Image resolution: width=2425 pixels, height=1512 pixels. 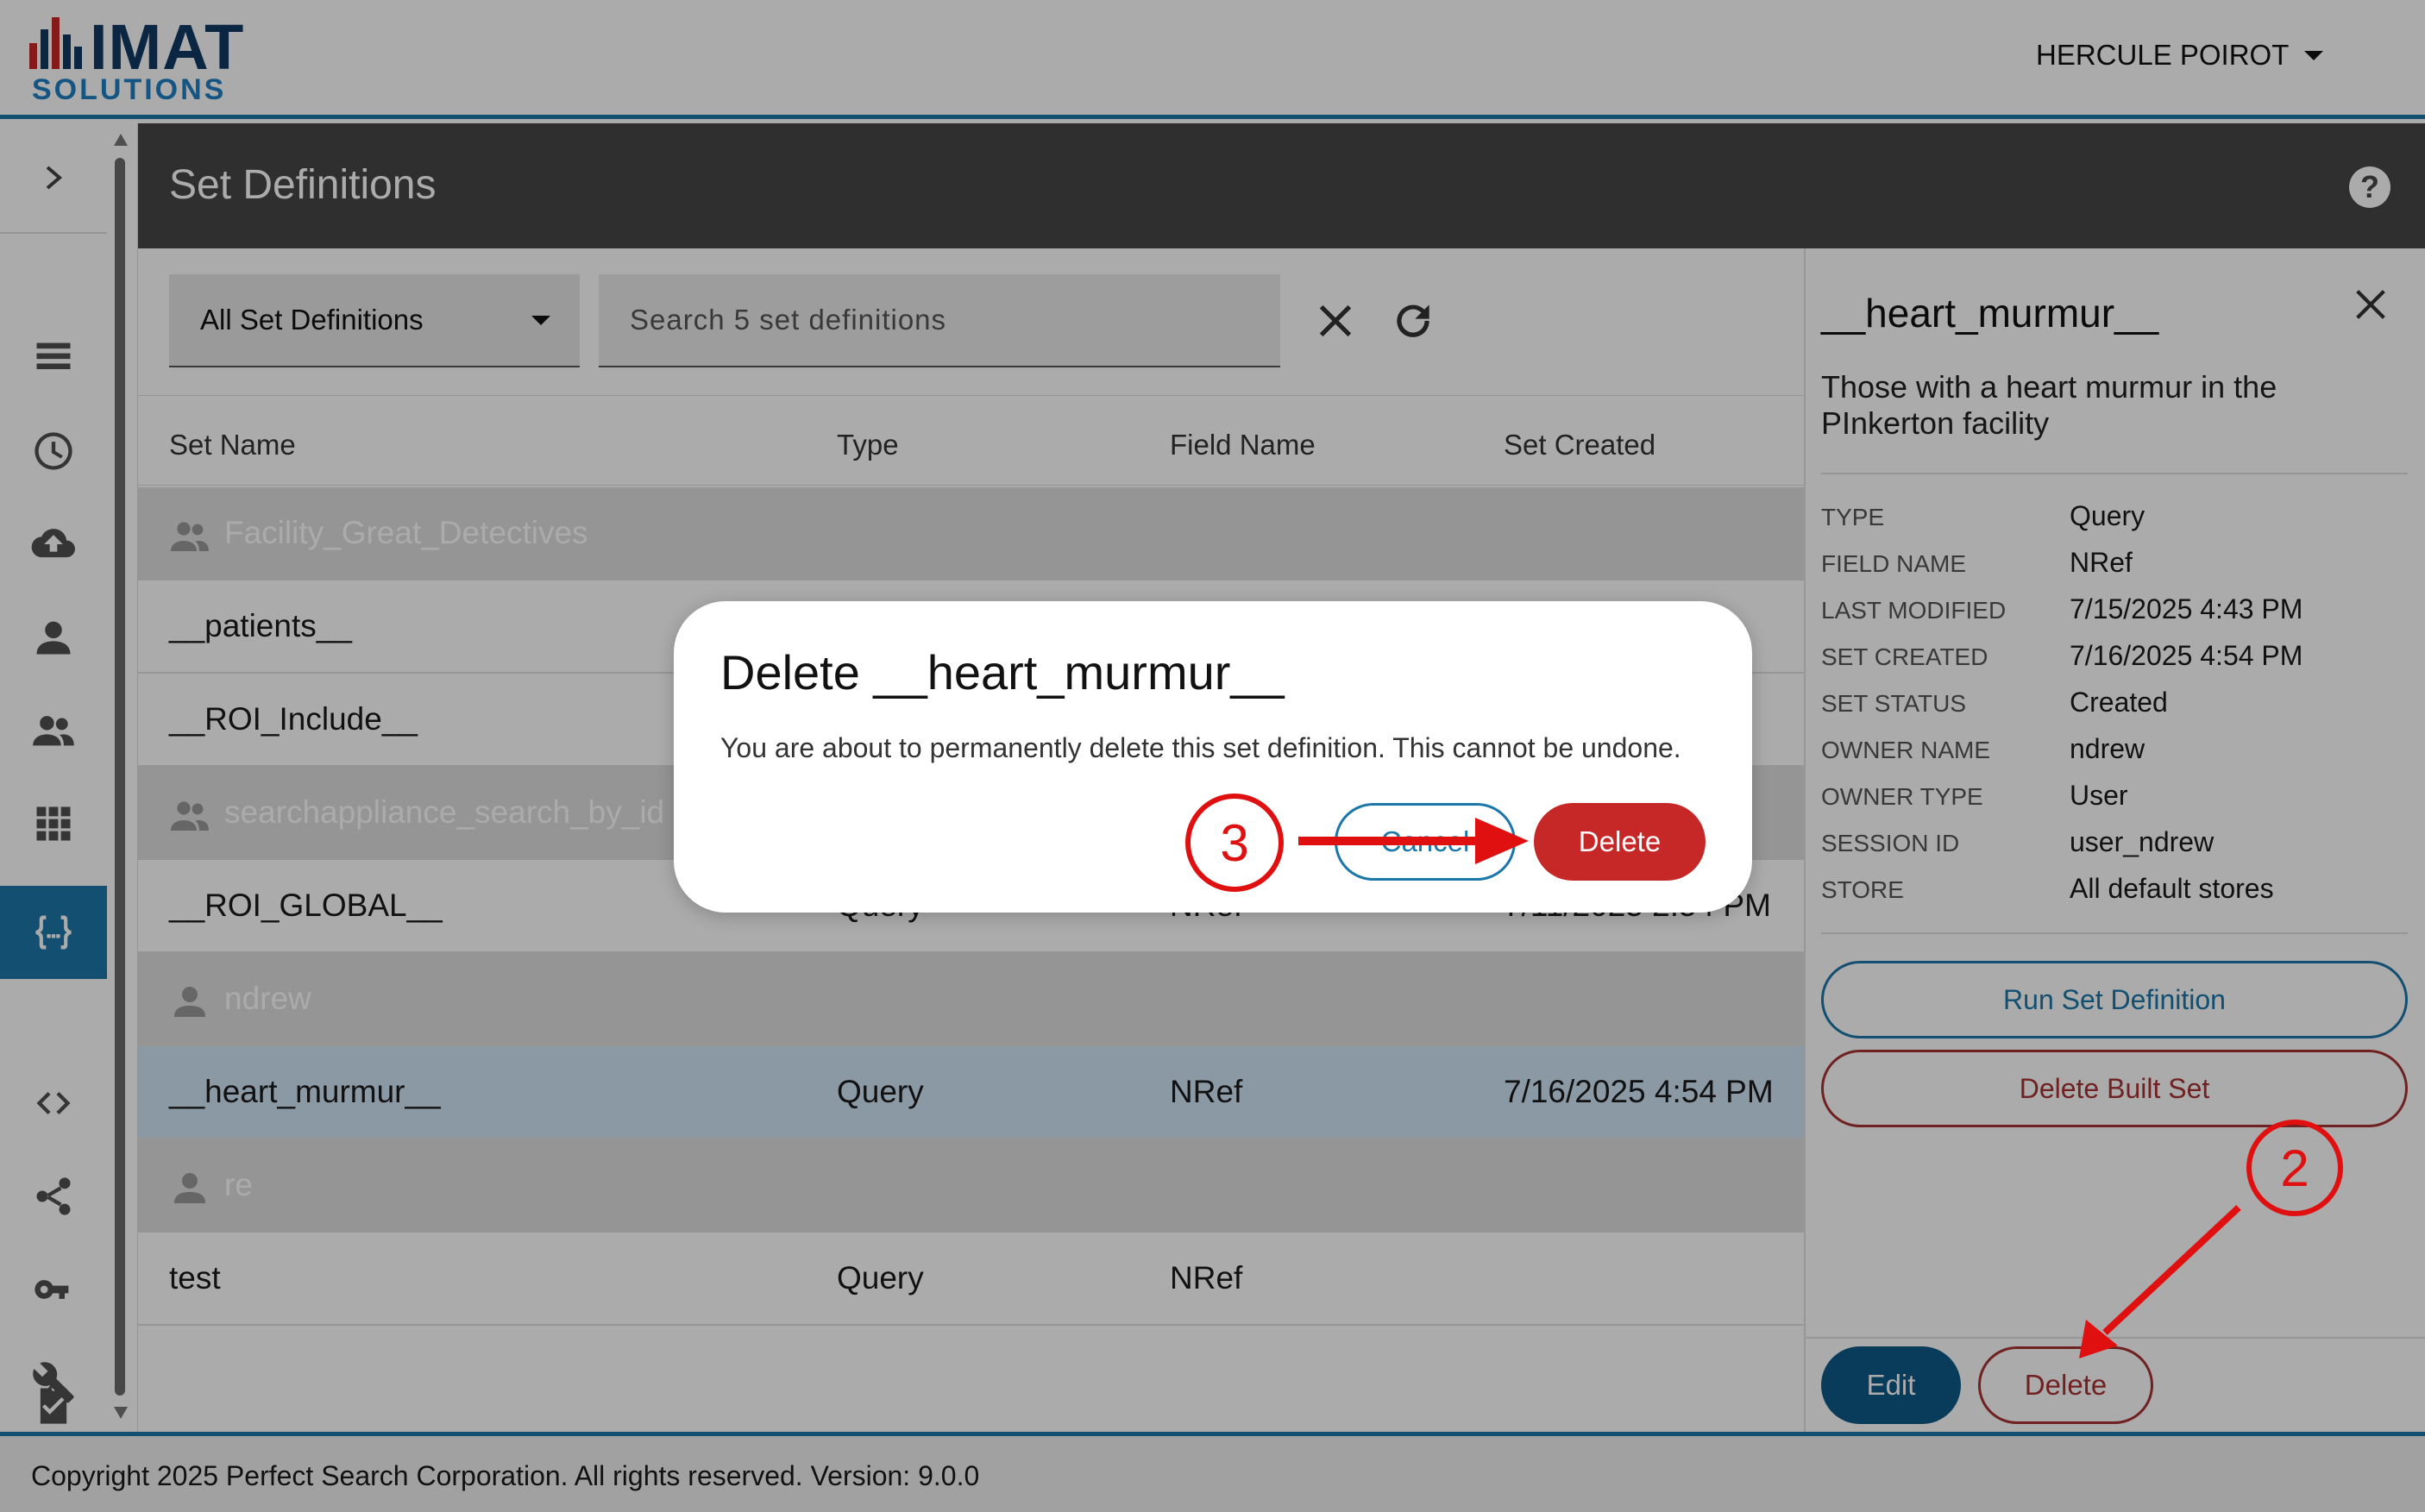 I want to click on dialog-title: Delete __heart_murmur__, so click(x=1002, y=672).